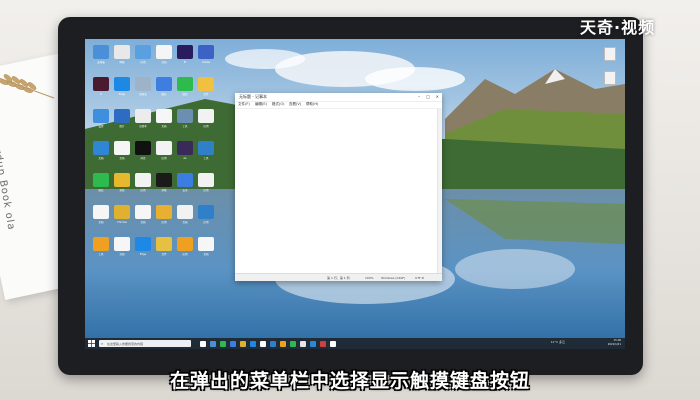  I want to click on menu-help: 帮助(H), so click(312, 104).